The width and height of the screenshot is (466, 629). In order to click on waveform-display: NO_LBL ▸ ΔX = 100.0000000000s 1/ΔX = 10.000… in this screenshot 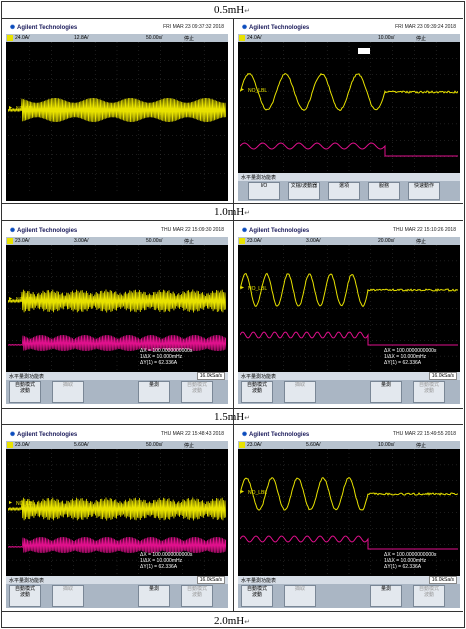, I will do `click(349, 512)`.